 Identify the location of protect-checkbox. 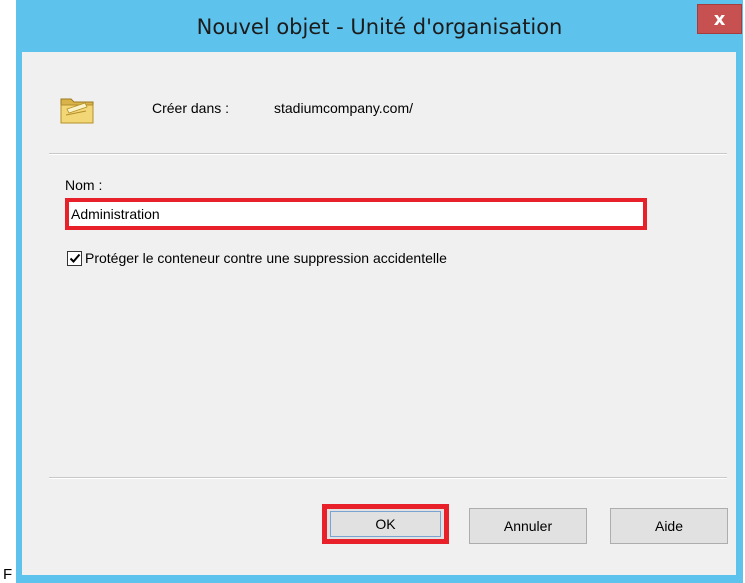
(74, 258).